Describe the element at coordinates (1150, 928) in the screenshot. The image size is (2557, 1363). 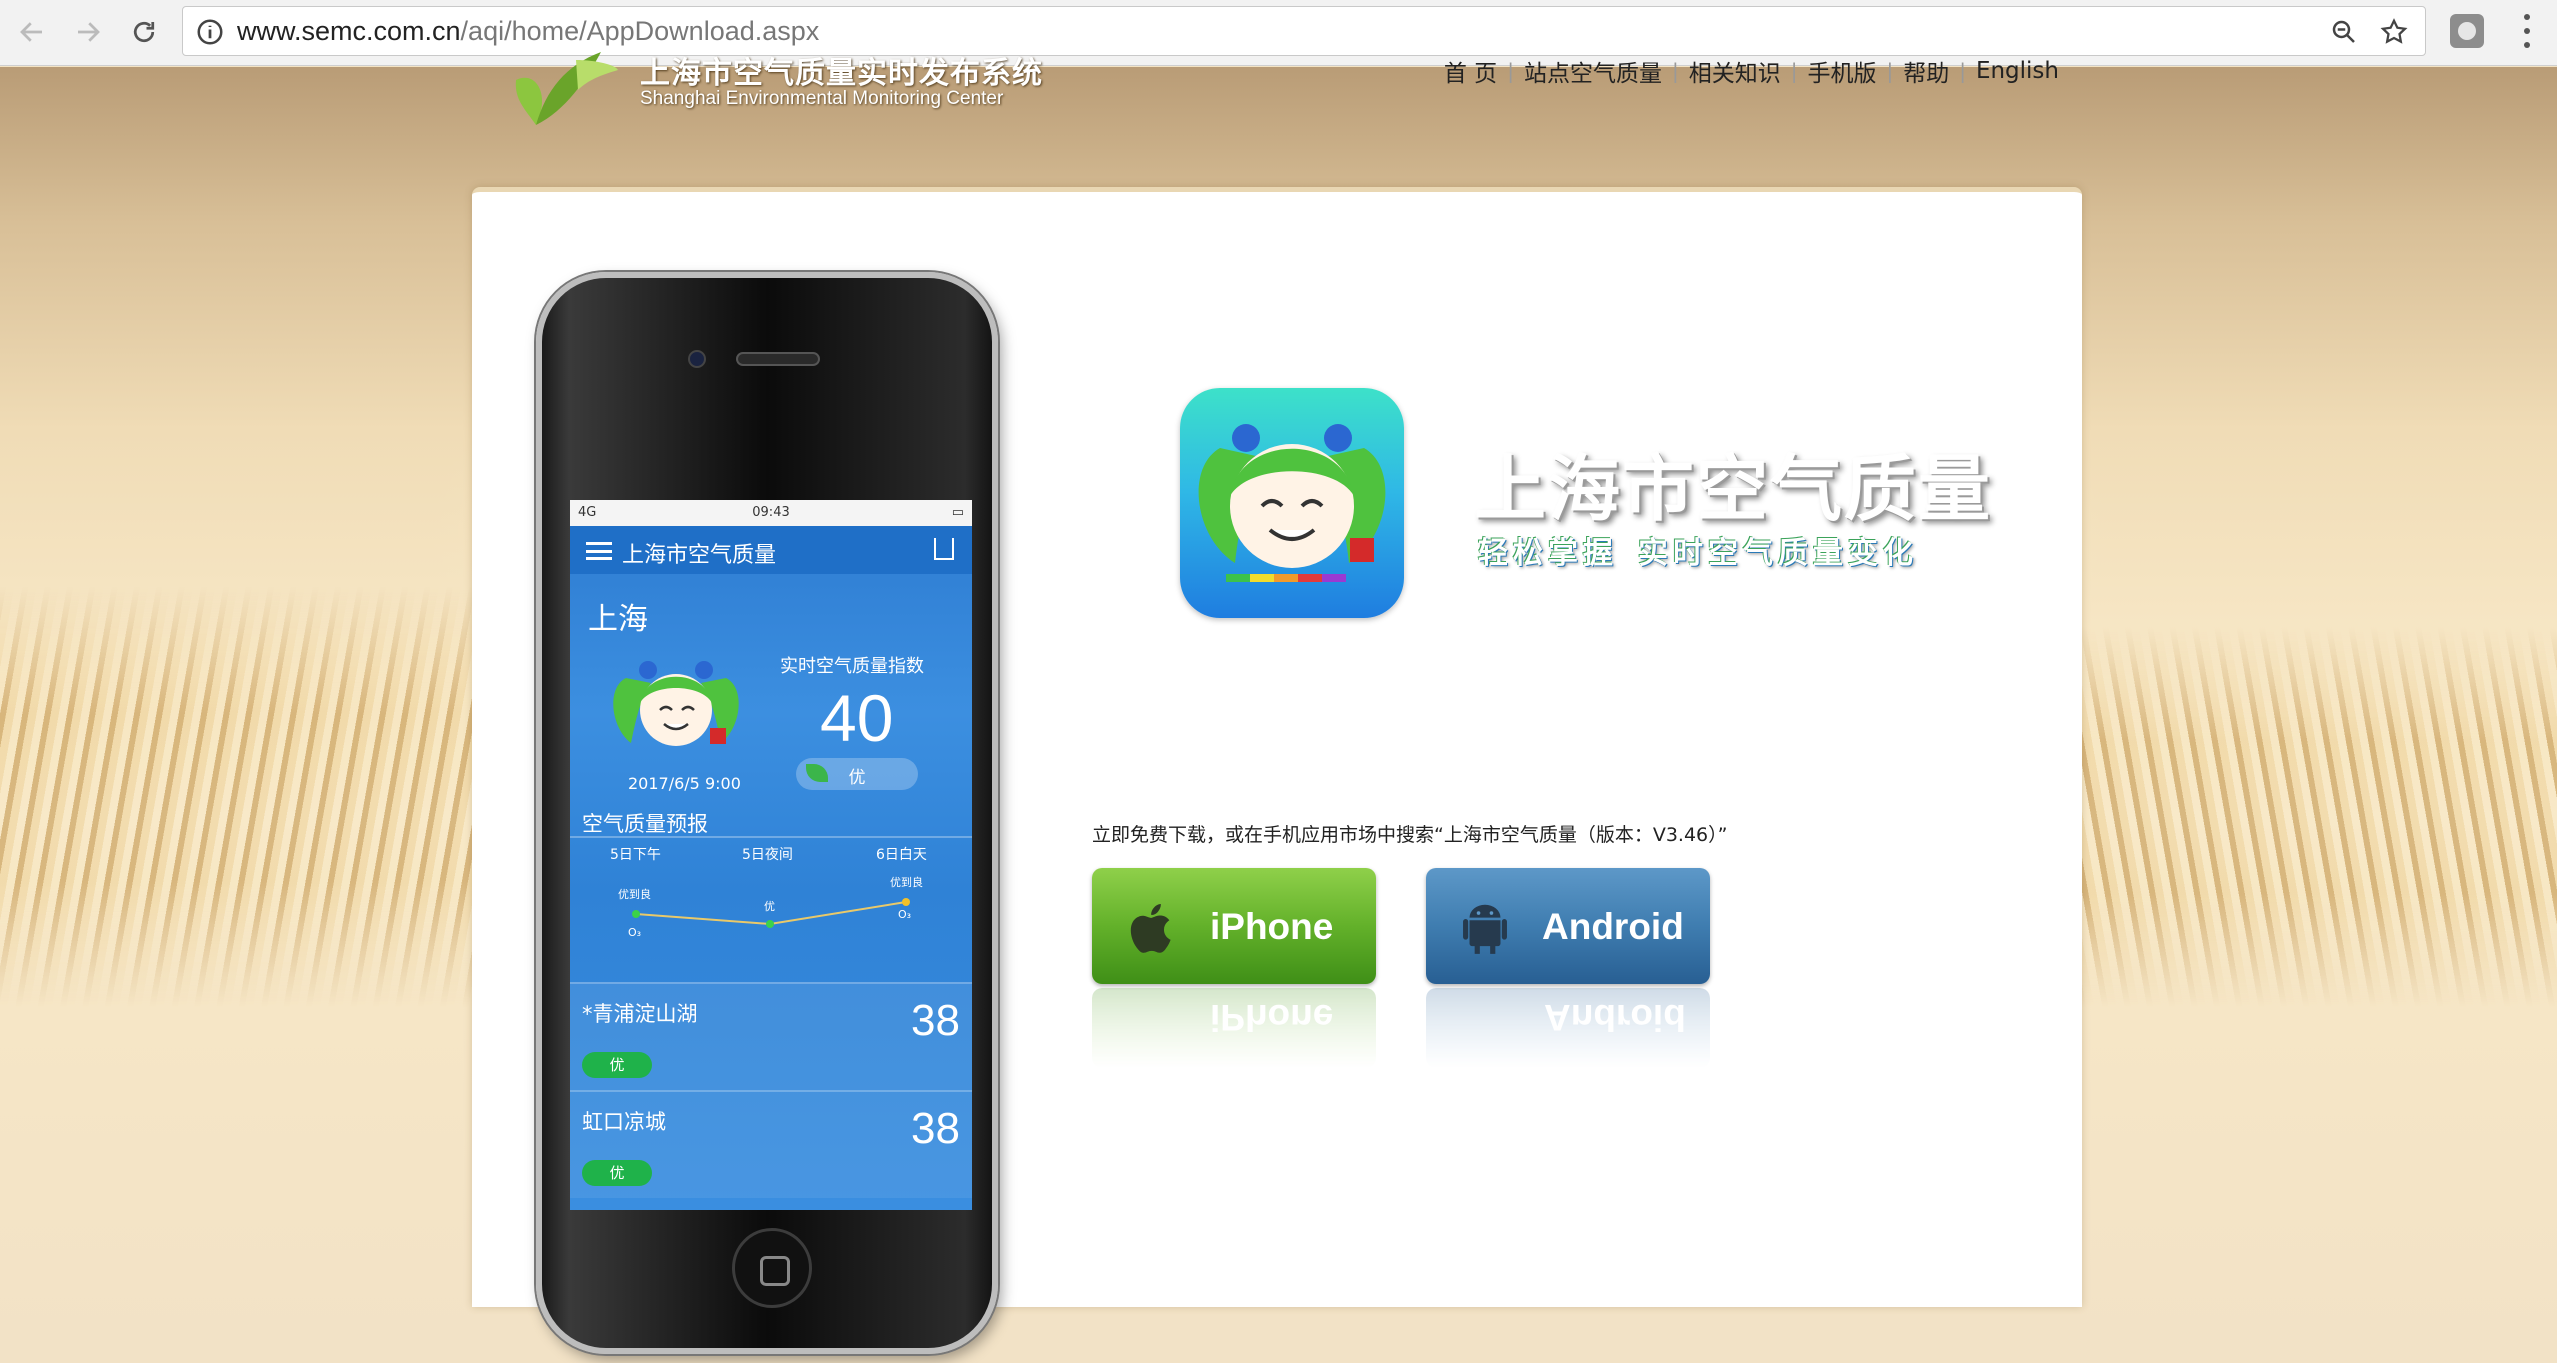
I see `apple-icon` at that location.